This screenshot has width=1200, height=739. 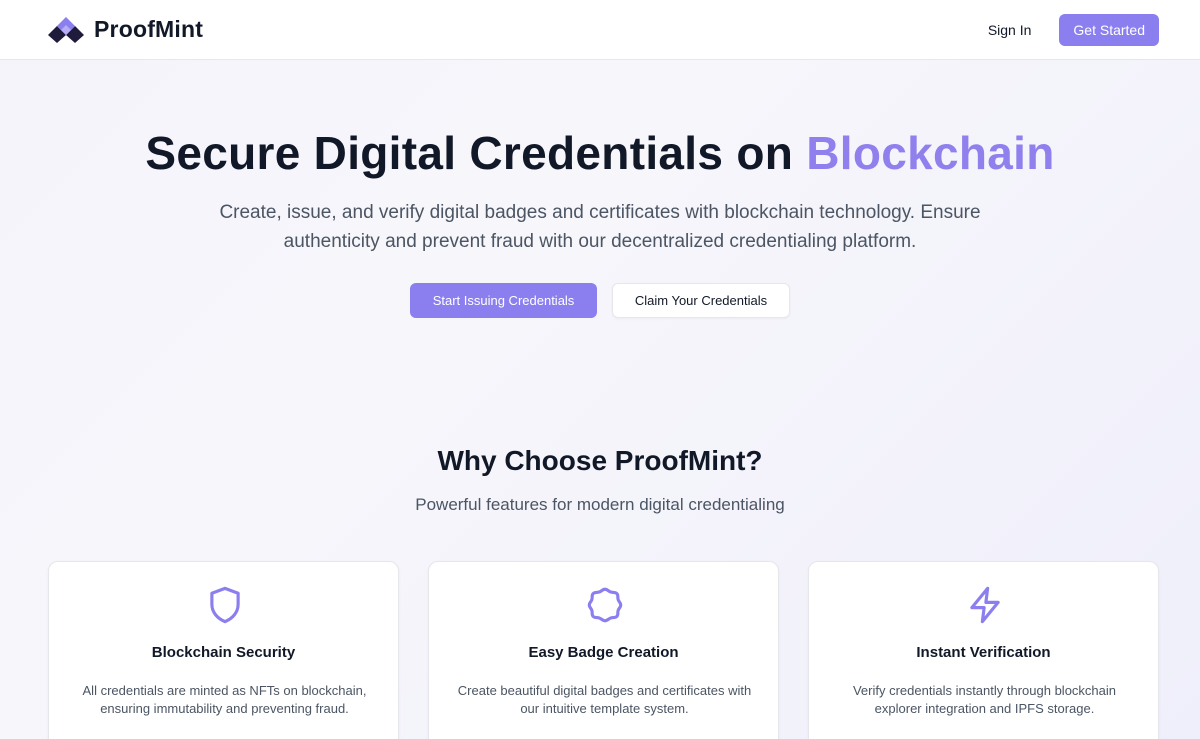 What do you see at coordinates (701, 300) in the screenshot?
I see `claim-credentials-button: Claim Your Credentials` at bounding box center [701, 300].